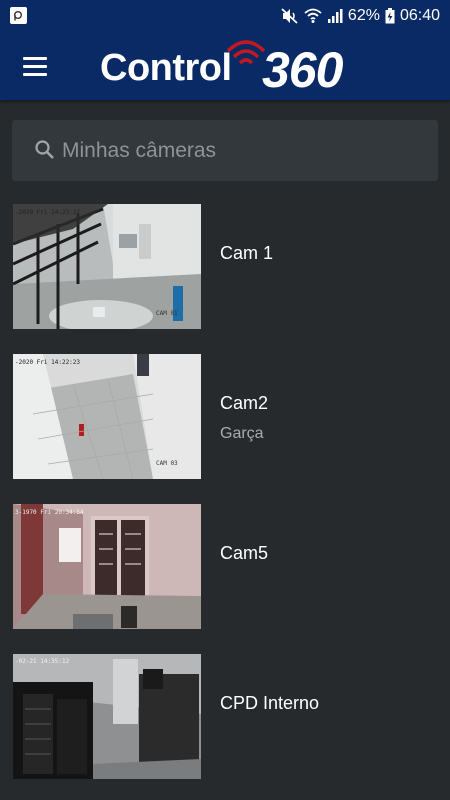 The image size is (450, 800). I want to click on app-bar: Control 360, so click(225, 65).